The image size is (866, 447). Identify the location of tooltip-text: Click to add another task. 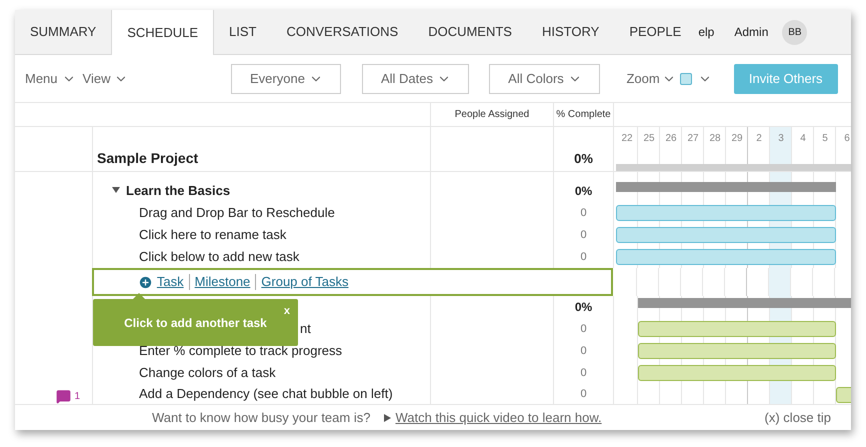
(195, 323).